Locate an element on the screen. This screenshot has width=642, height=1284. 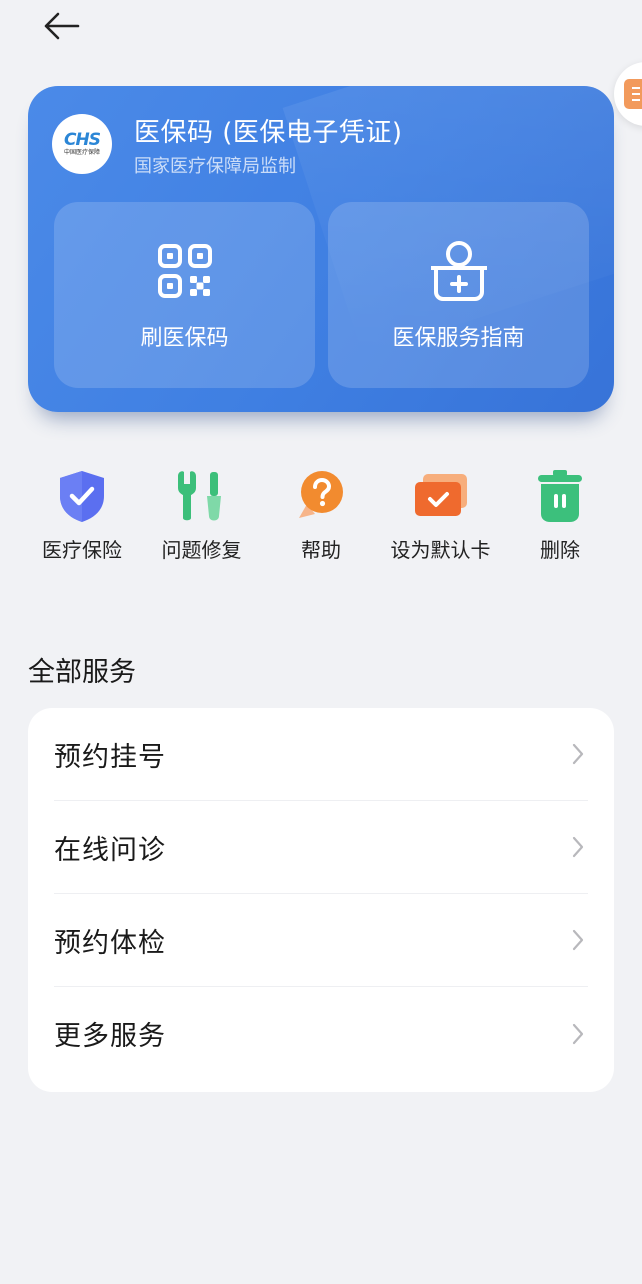
list-icon is located at coordinates (633, 94).